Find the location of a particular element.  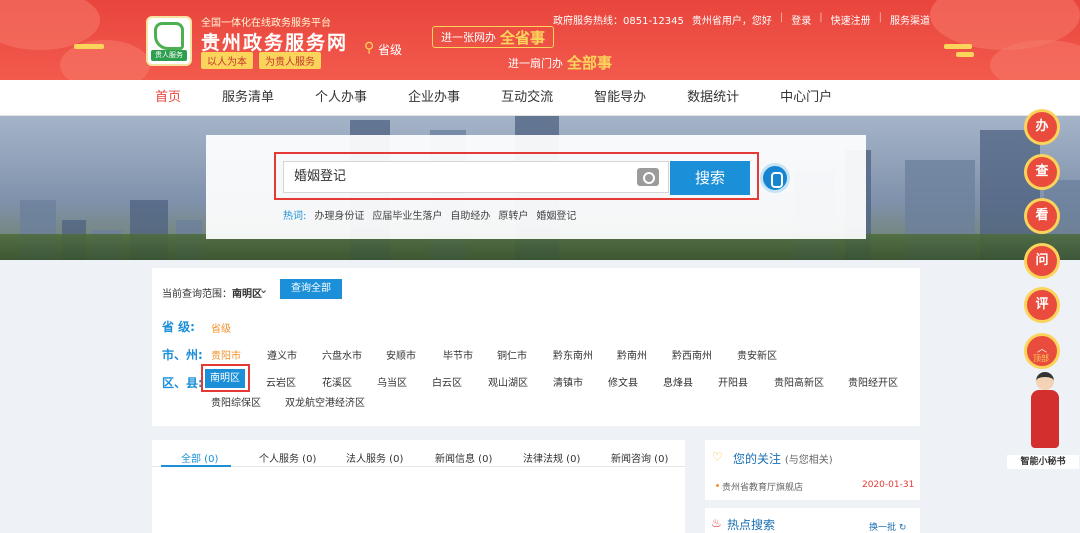

county-option: 云岩区 is located at coordinates (281, 381).